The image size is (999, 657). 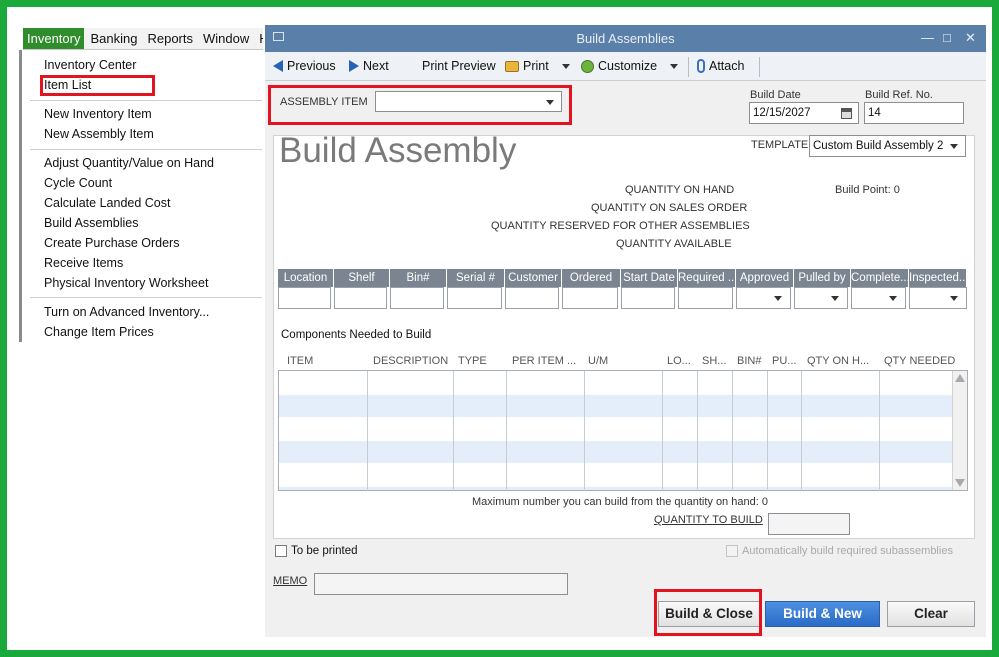 What do you see at coordinates (590, 298) in the screenshot?
I see `ordered-field` at bounding box center [590, 298].